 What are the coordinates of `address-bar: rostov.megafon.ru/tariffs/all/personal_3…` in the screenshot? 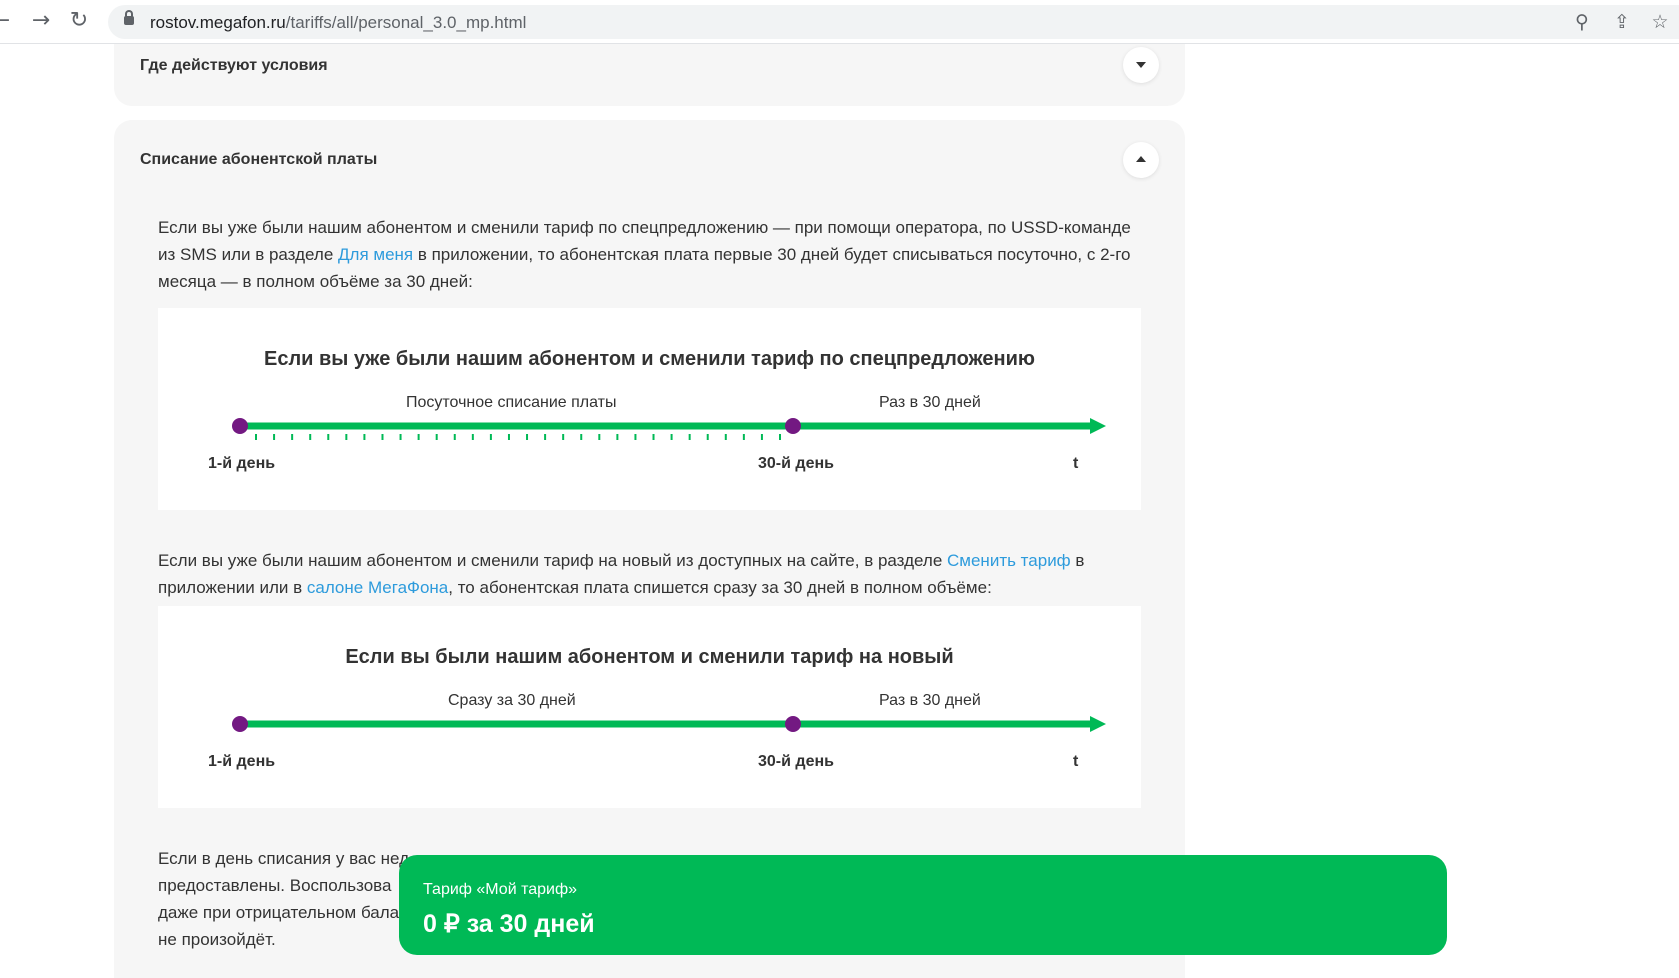 It's located at (893, 22).